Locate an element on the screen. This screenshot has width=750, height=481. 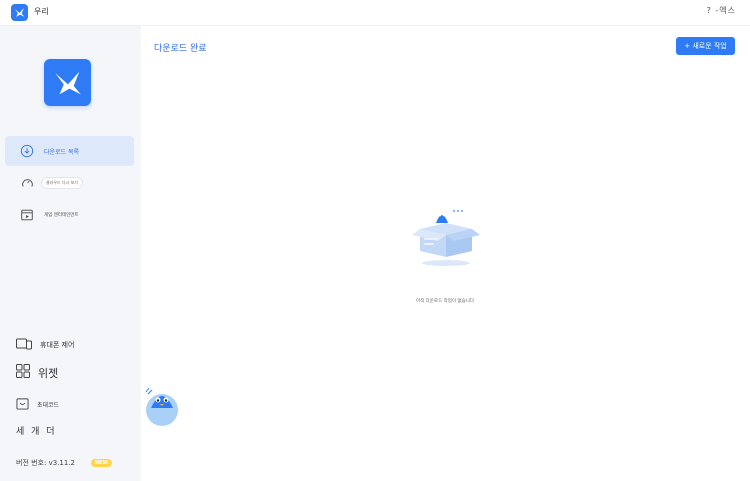
phone-control-button: 휴대폰 제어 is located at coordinates (45, 344).